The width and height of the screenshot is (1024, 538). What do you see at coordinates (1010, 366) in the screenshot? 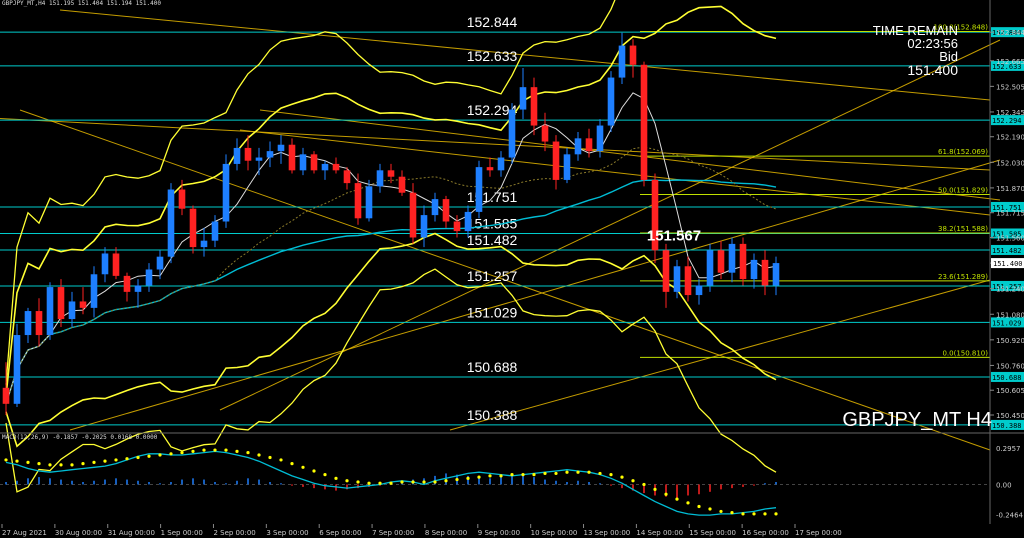
I see `y-tick-label: 150.760` at bounding box center [1010, 366].